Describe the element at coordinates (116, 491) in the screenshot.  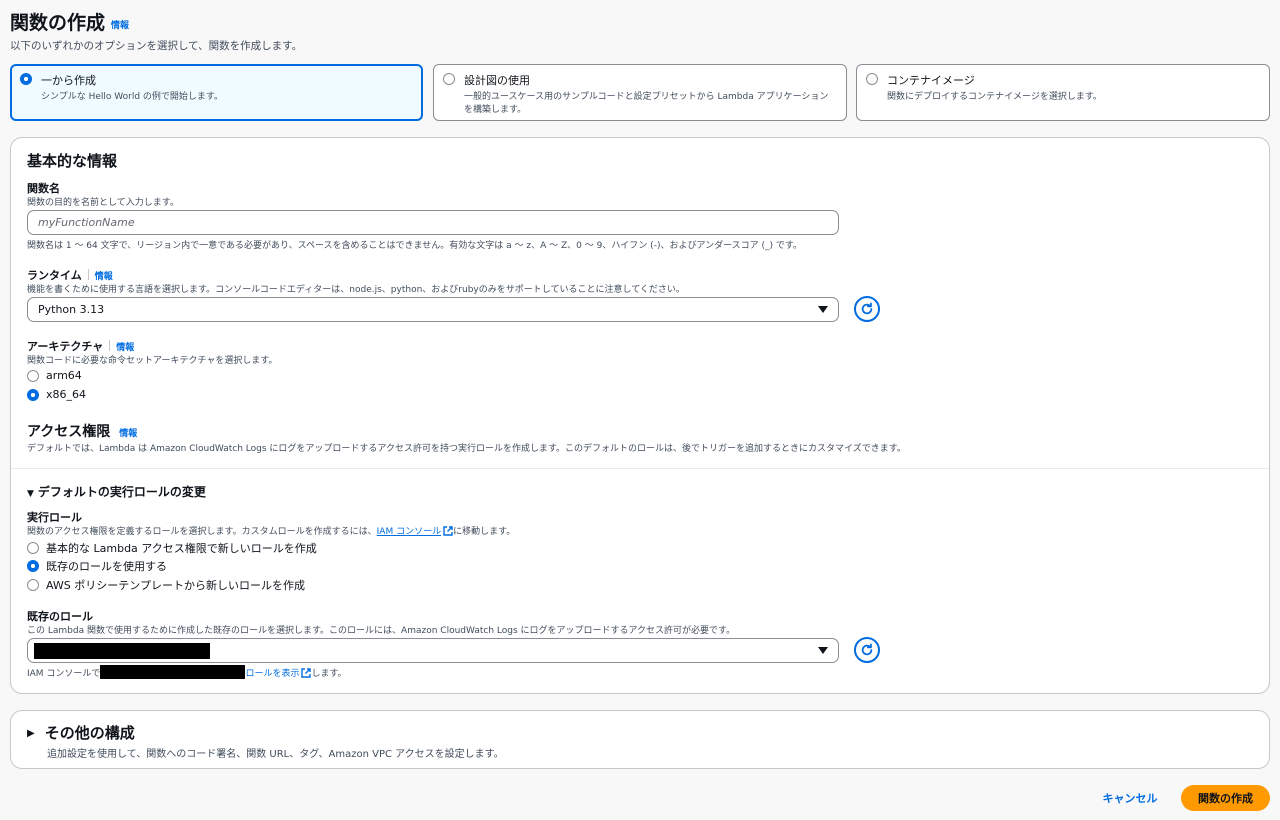
I see `role-change-toggle: ▼ デフォルトの実行ロールの変更` at that location.